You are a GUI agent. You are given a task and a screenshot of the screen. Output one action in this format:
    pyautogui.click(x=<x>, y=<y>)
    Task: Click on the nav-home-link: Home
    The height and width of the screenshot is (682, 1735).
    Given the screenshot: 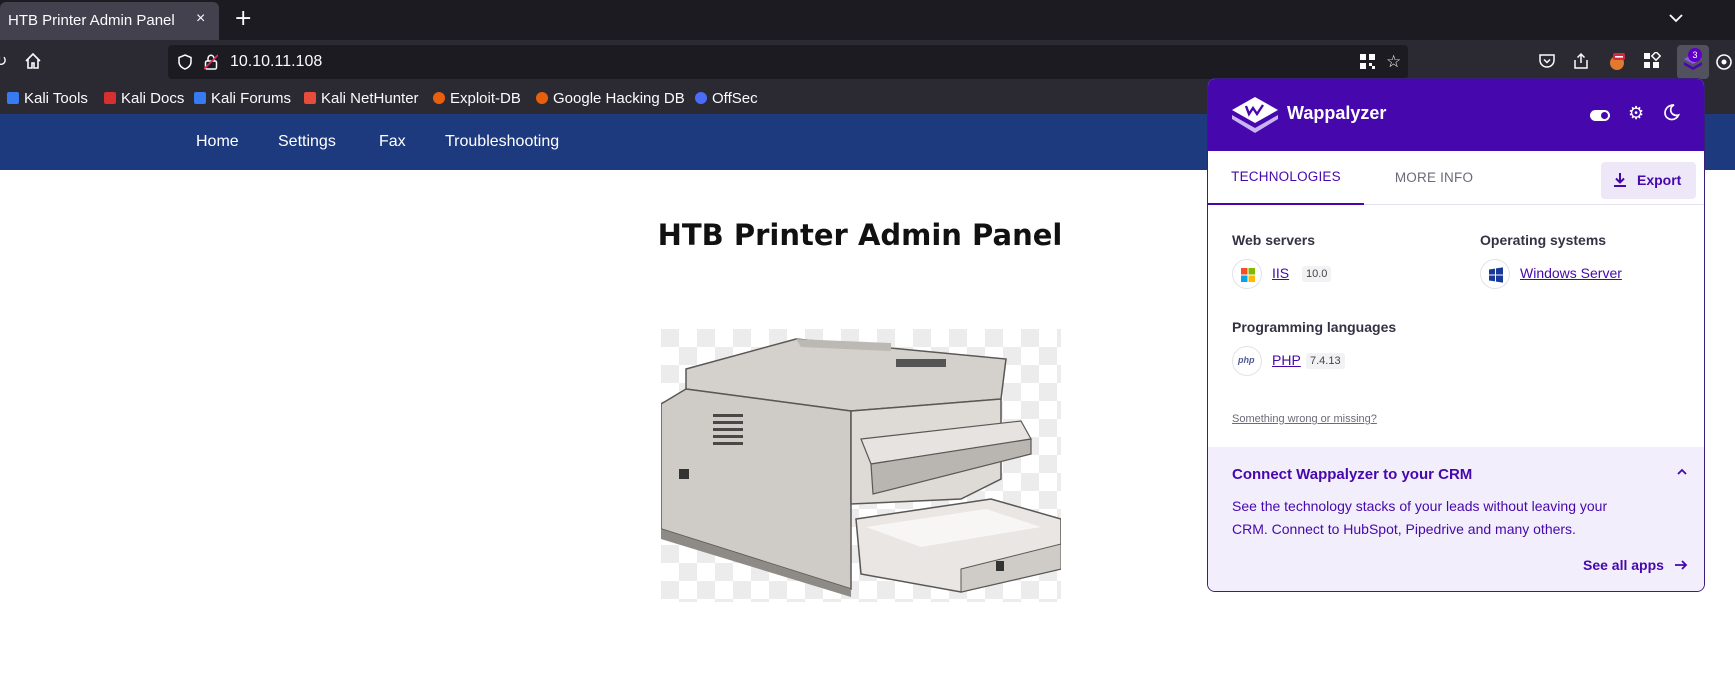 What is the action you would take?
    pyautogui.click(x=217, y=142)
    